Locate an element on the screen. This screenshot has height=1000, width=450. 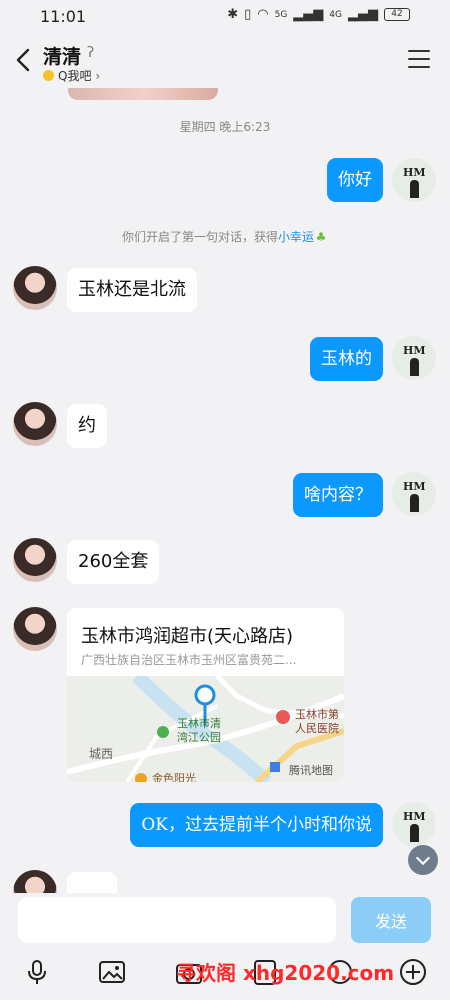
previous-image-message: ♥ ♥ is located at coordinates (143, 94).